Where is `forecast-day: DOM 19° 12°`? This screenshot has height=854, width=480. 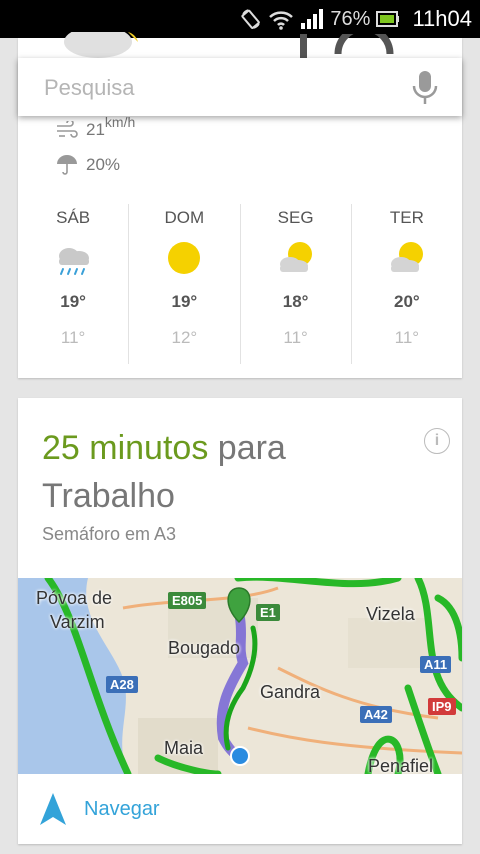
forecast-day: DOM 19° 12° is located at coordinates (183, 284).